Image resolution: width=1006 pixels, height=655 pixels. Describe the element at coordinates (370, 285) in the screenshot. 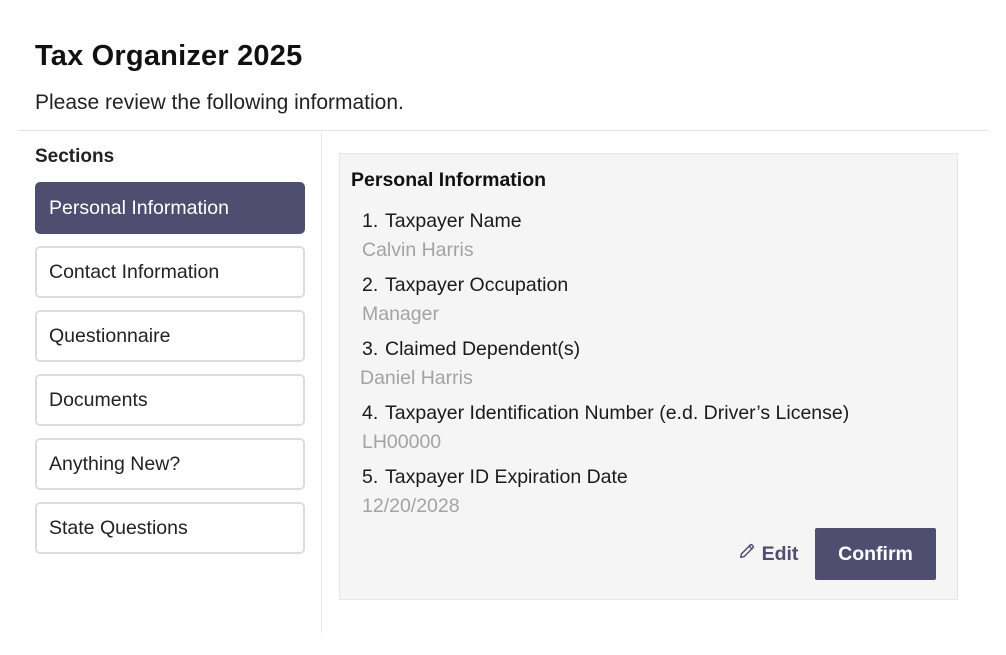

I see `field-number: 2.` at that location.